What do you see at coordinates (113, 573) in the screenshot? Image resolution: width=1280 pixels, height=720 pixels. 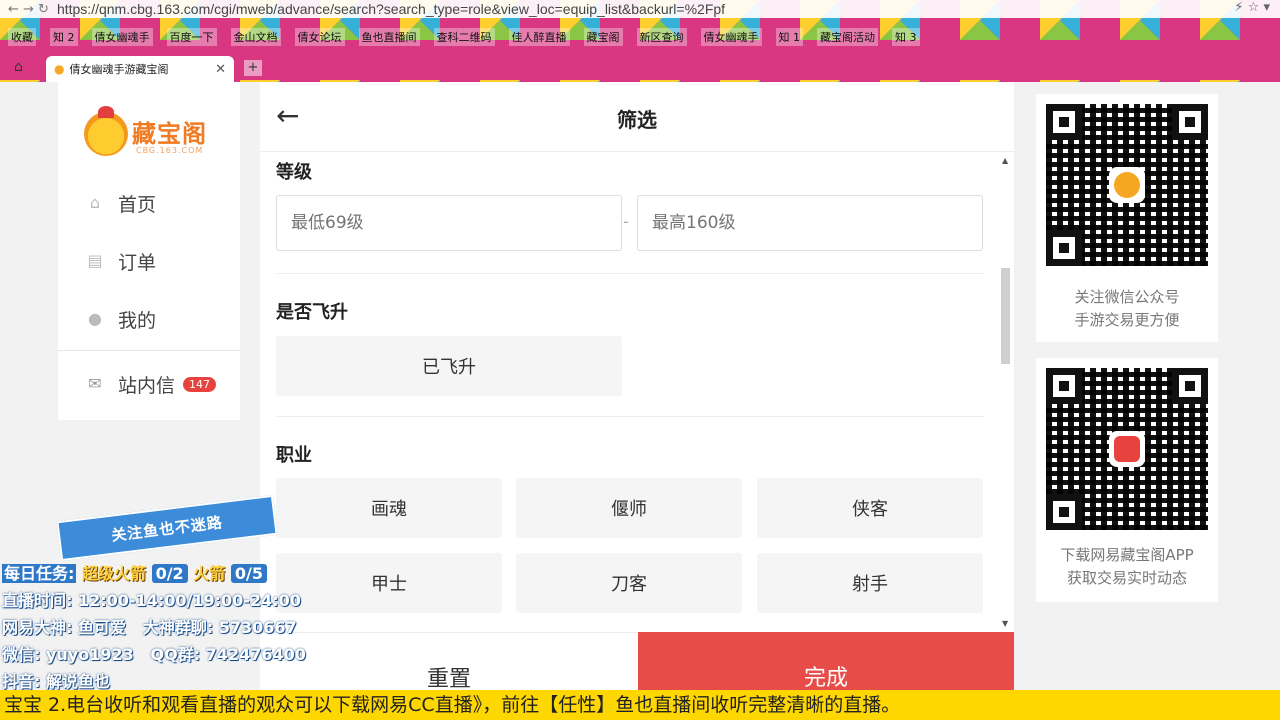 I see `overlay-value: 超级火箭` at bounding box center [113, 573].